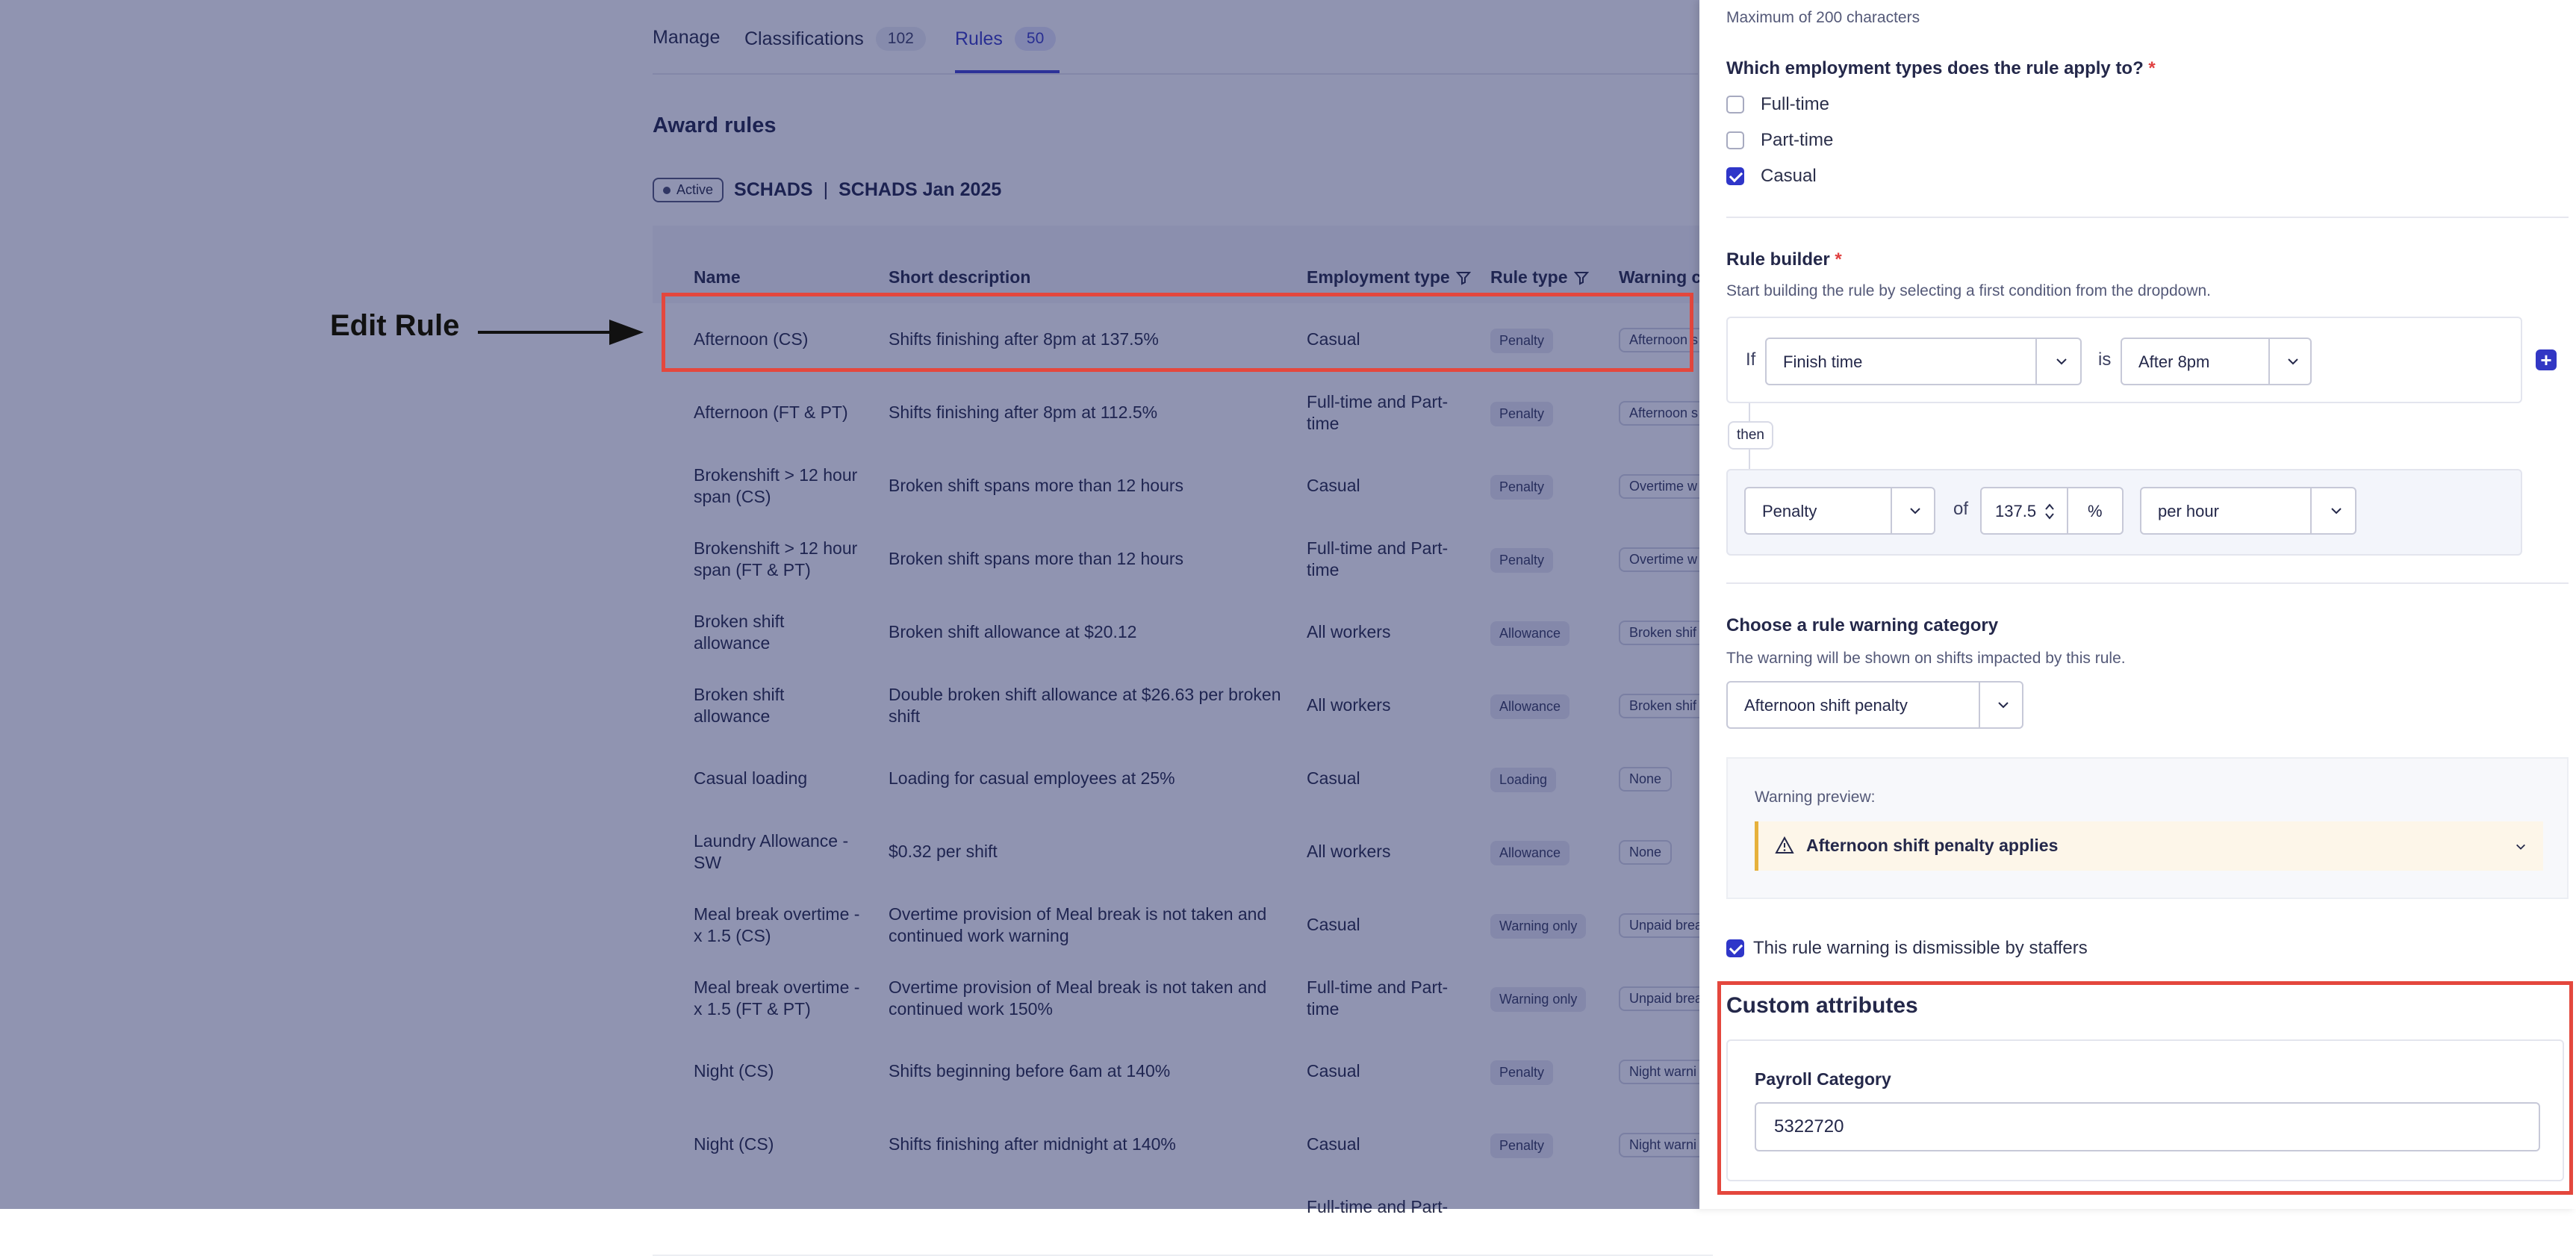  What do you see at coordinates (395, 325) in the screenshot?
I see `annotation-label: Edit Rule` at bounding box center [395, 325].